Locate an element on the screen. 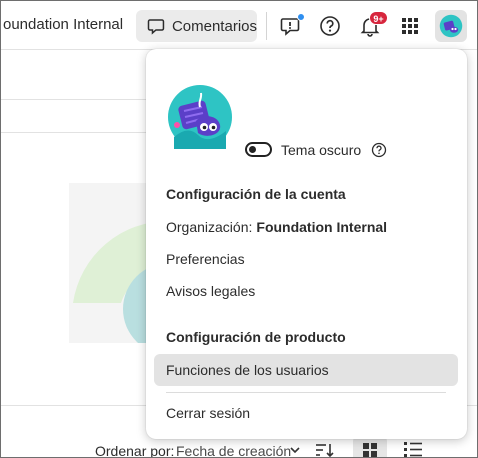 The height and width of the screenshot is (458, 478). grid-view-icon is located at coordinates (370, 450).